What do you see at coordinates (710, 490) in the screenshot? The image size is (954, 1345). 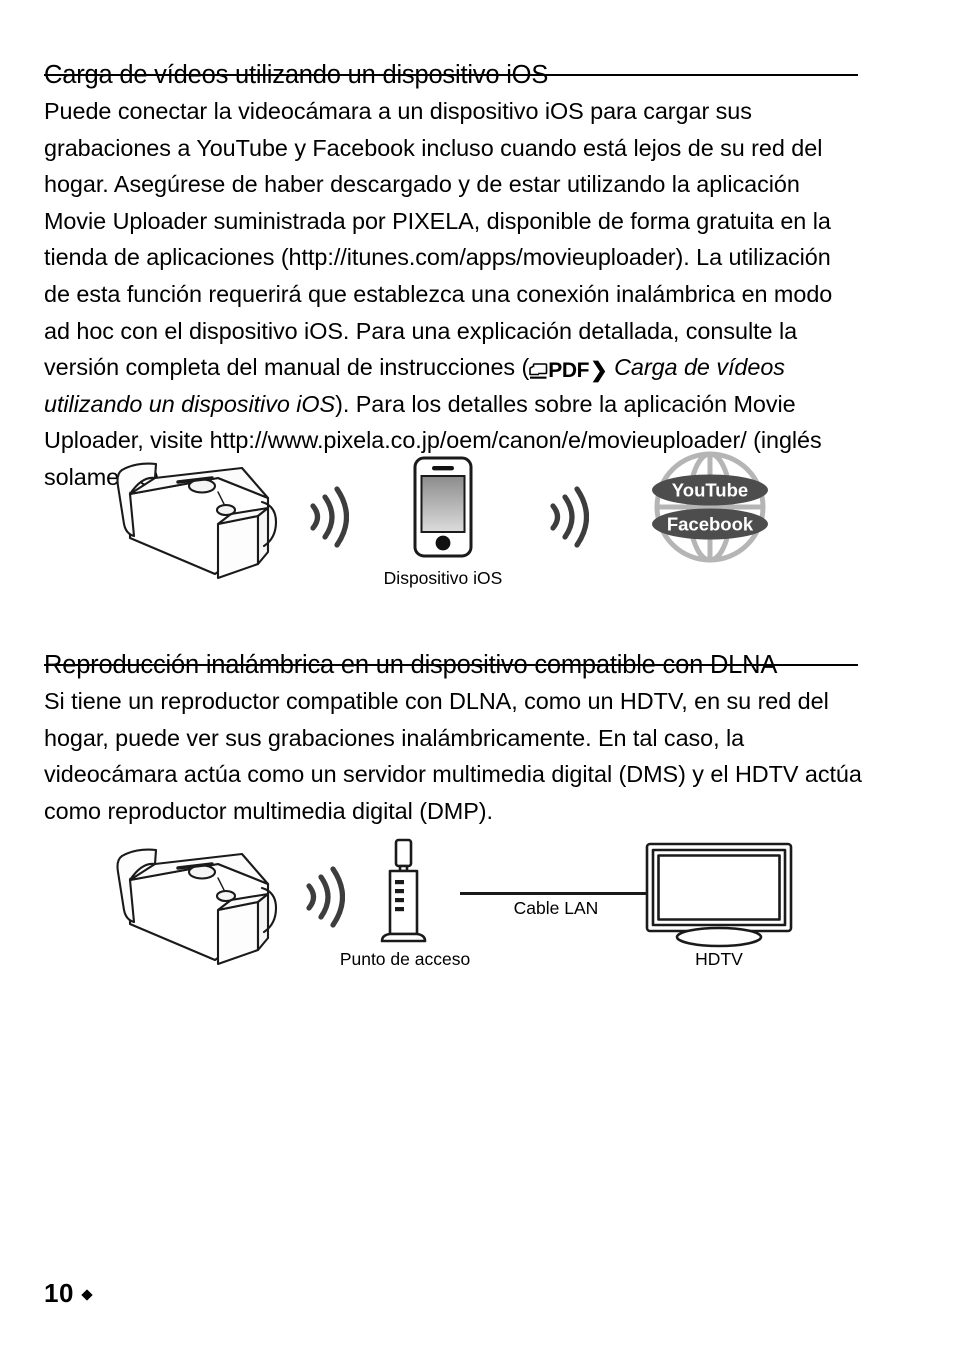 I see `globe-label-text-youtube: YouTube` at bounding box center [710, 490].